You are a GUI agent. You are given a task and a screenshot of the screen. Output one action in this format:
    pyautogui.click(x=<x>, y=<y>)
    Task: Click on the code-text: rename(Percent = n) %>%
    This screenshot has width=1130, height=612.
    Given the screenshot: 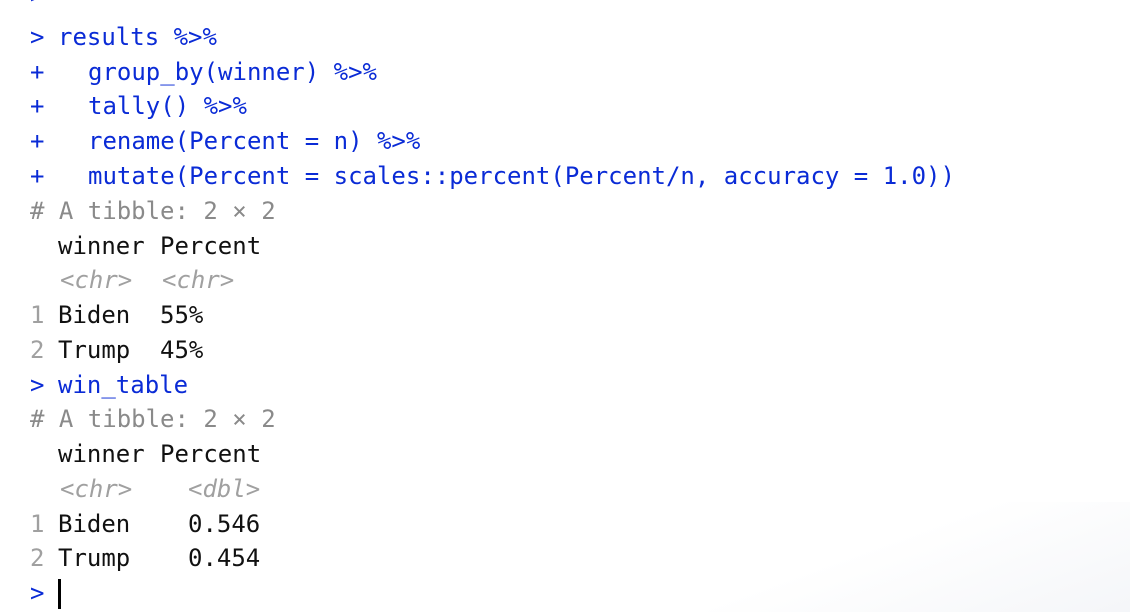 What is the action you would take?
    pyautogui.click(x=254, y=141)
    